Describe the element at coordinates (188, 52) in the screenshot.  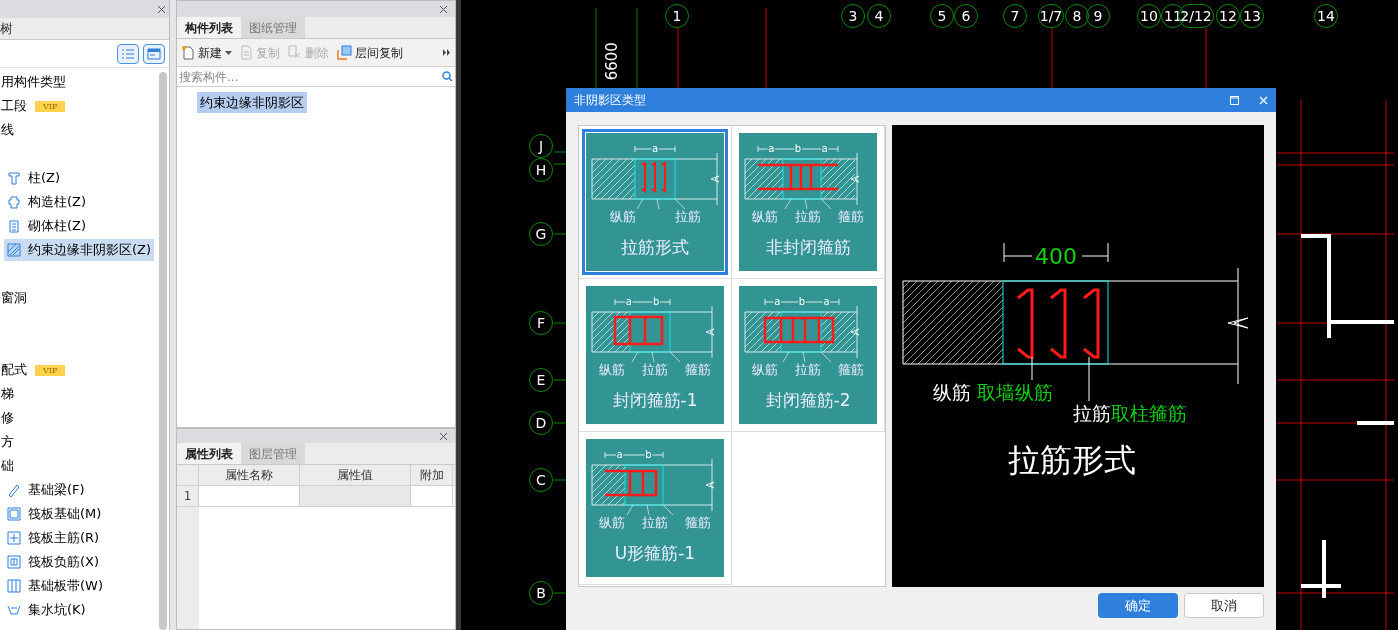
I see `new-file-icon` at that location.